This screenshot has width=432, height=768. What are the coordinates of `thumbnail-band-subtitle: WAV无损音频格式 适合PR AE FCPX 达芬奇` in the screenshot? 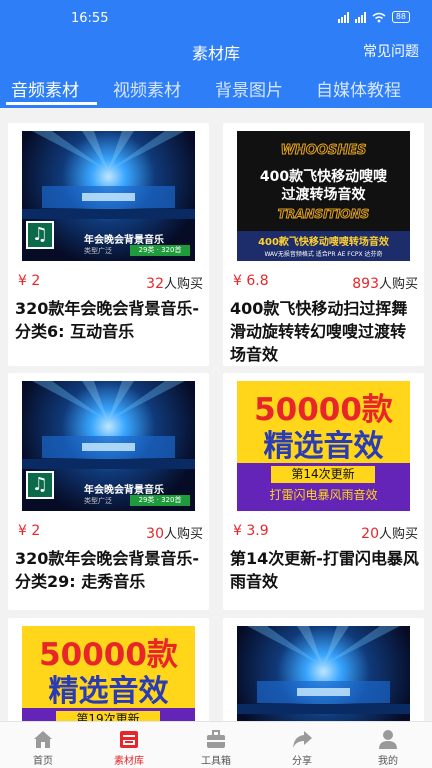 It's located at (323, 254).